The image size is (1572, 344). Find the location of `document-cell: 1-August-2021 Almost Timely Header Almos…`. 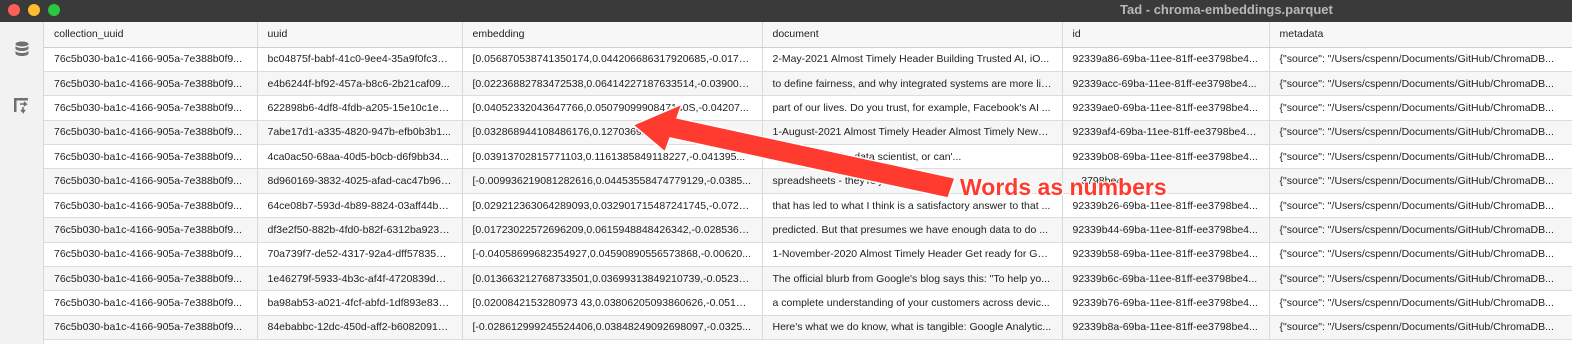

document-cell: 1-August-2021 Almost Timely Header Almos… is located at coordinates (912, 133).